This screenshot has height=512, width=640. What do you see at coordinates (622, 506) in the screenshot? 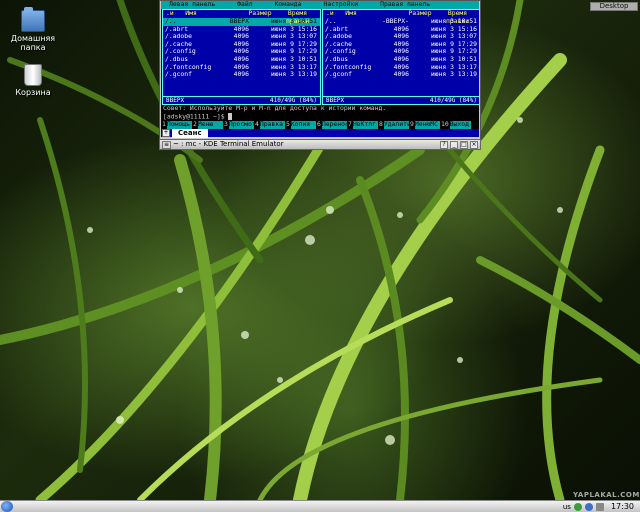
I see `clock: 17:30` at bounding box center [622, 506].